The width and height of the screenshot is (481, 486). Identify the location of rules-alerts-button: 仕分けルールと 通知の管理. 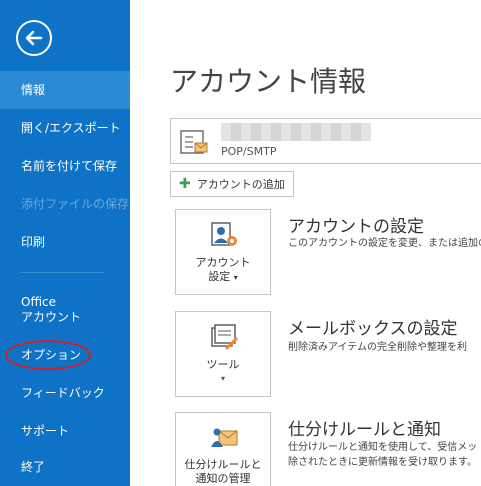
(223, 449).